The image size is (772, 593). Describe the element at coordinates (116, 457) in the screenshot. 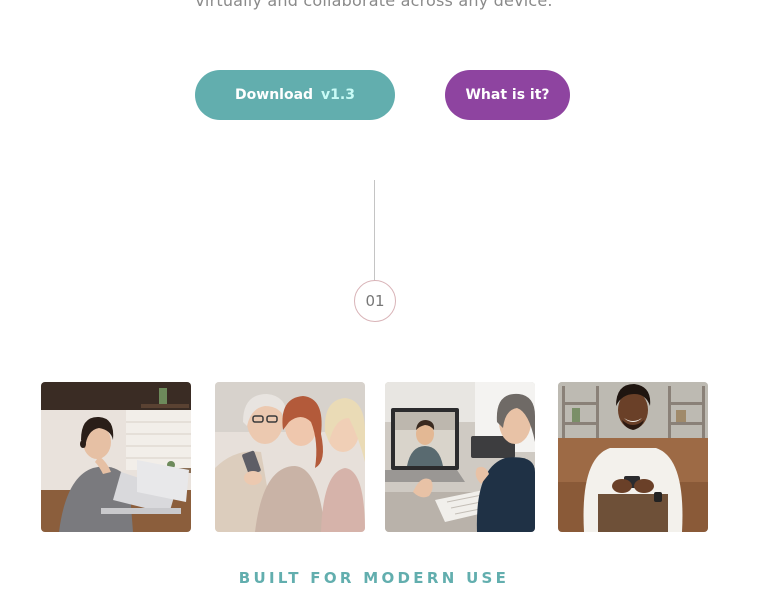

I see `woman-laptop-photo` at that location.